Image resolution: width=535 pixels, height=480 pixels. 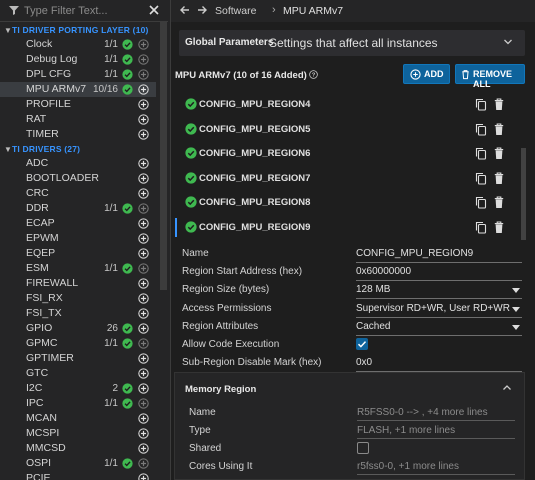 I want to click on sidebar-item: BOOTLOADER, so click(x=78, y=178).